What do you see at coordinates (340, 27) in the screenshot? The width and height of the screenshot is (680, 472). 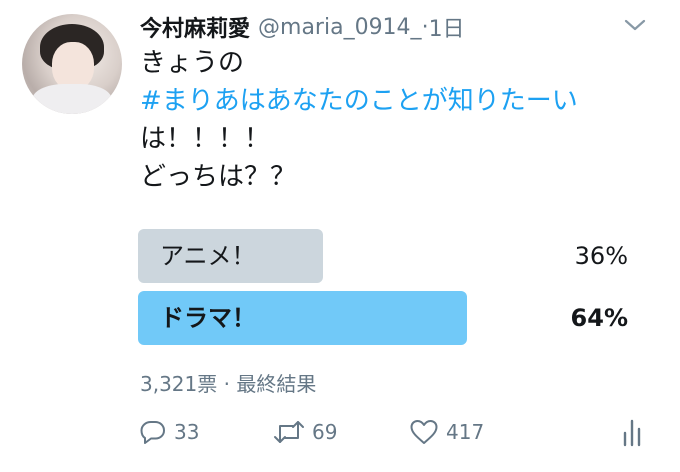 I see `user-handle: @maria_0914_` at bounding box center [340, 27].